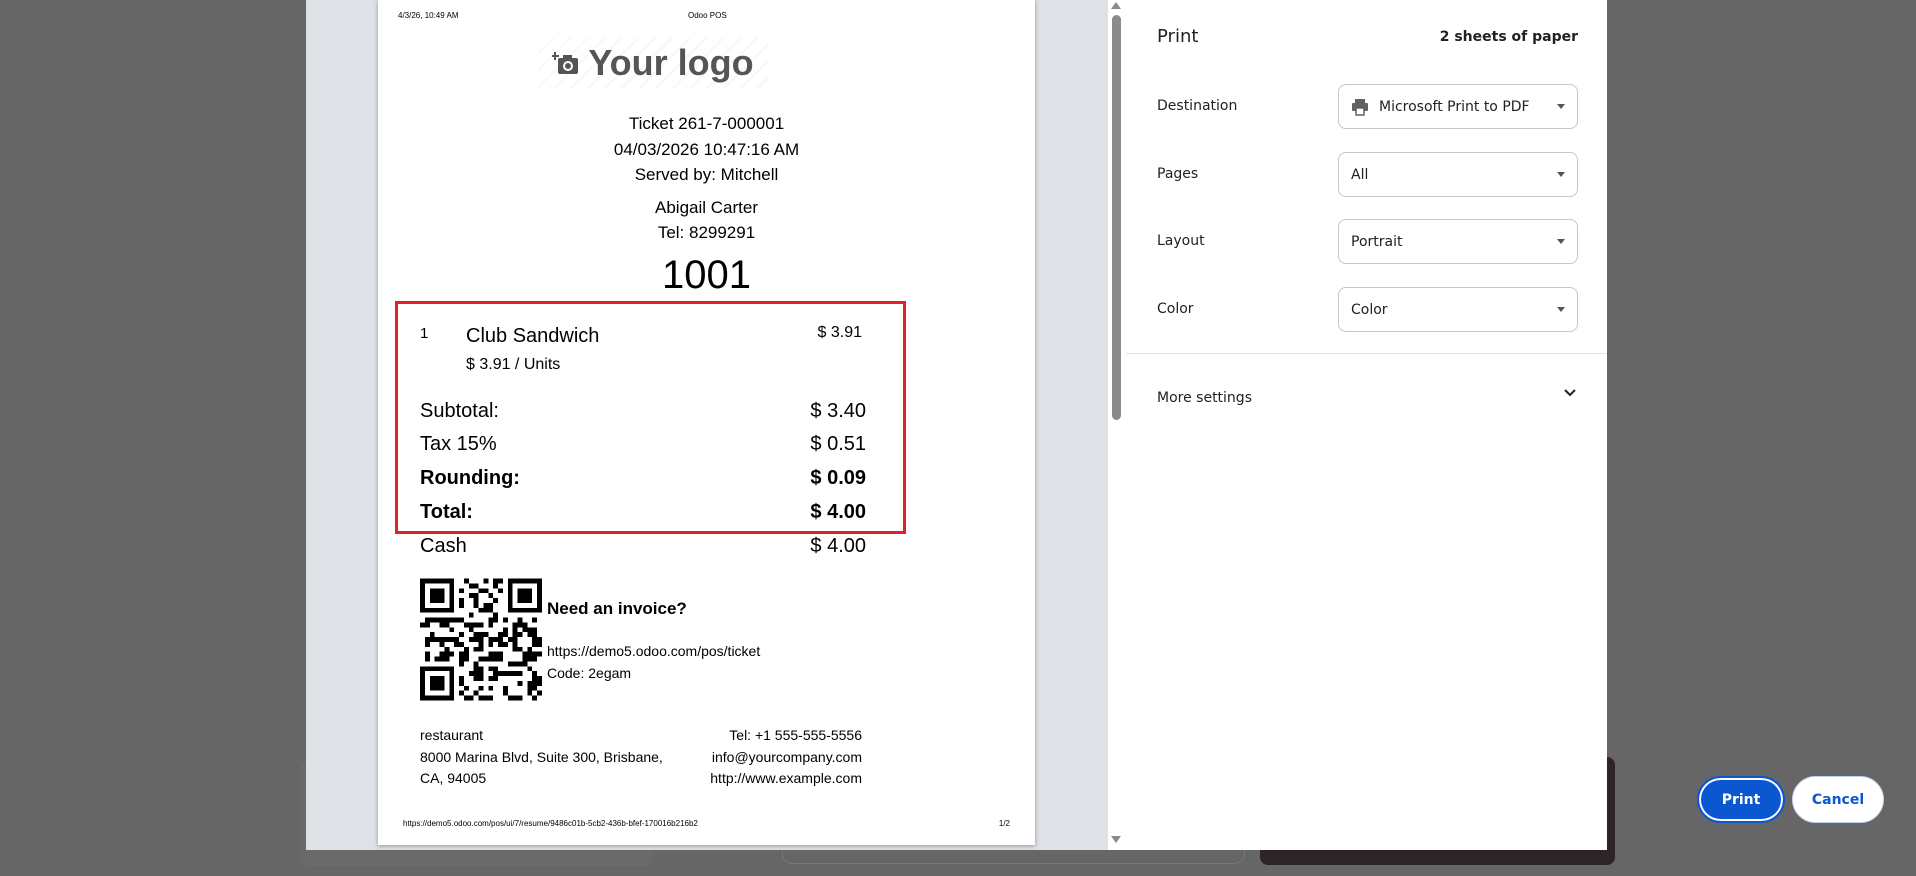 The width and height of the screenshot is (1916, 876). Describe the element at coordinates (428, 15) in the screenshot. I see `page-header-datetime: 4/3/26, 10:49 AM` at that location.